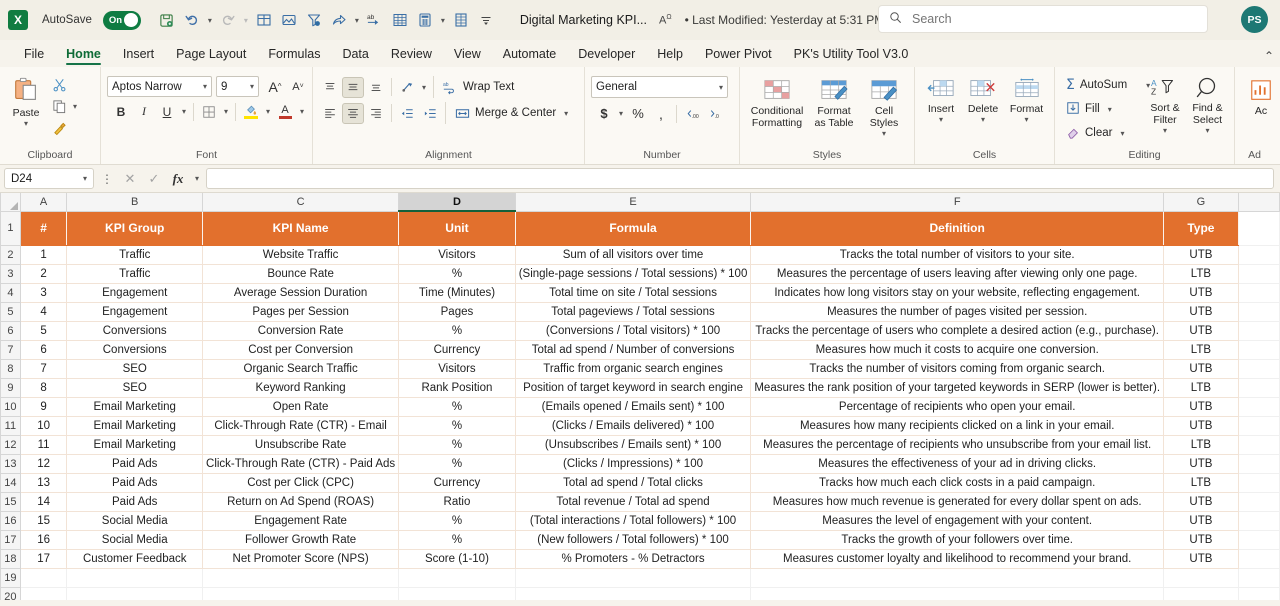  What do you see at coordinates (135, 368) in the screenshot?
I see `cell-B8: SEO` at bounding box center [135, 368].